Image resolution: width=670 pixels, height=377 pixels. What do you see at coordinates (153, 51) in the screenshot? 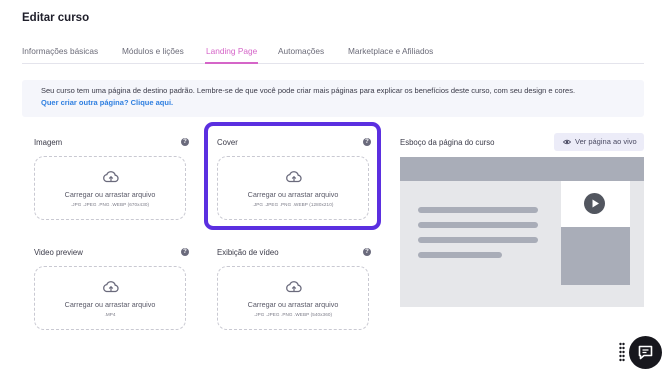
I see `tab-modulos-e-licoes: Módulos e lições` at bounding box center [153, 51].